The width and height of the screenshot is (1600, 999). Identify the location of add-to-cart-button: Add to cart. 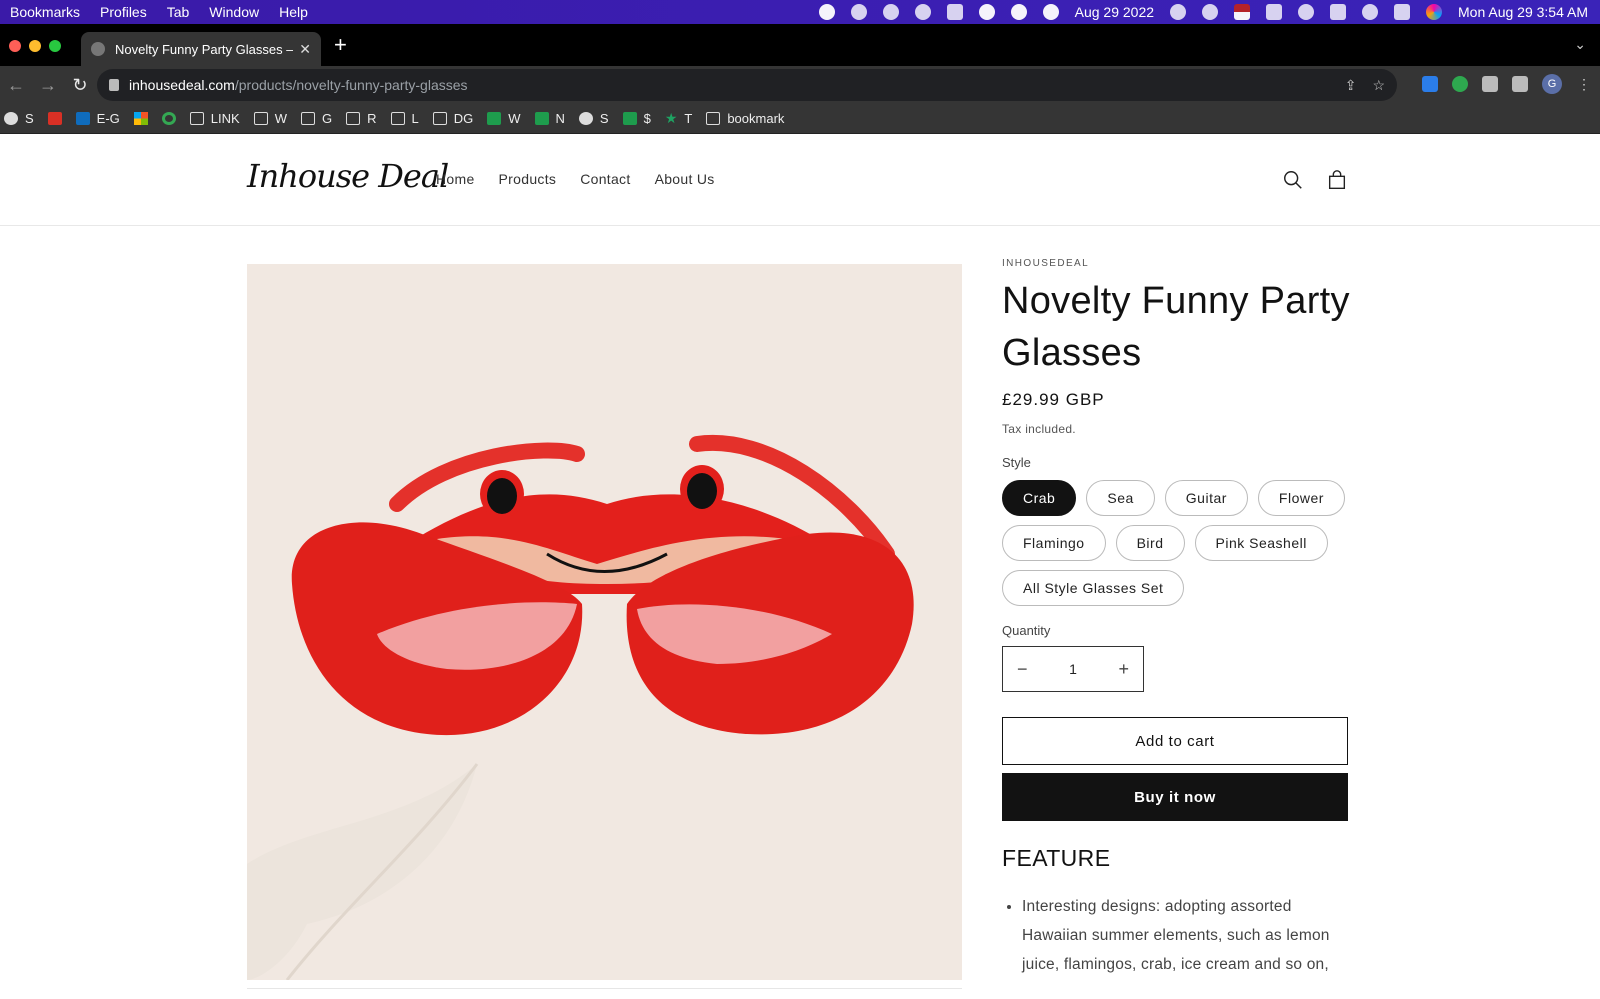
(1175, 741).